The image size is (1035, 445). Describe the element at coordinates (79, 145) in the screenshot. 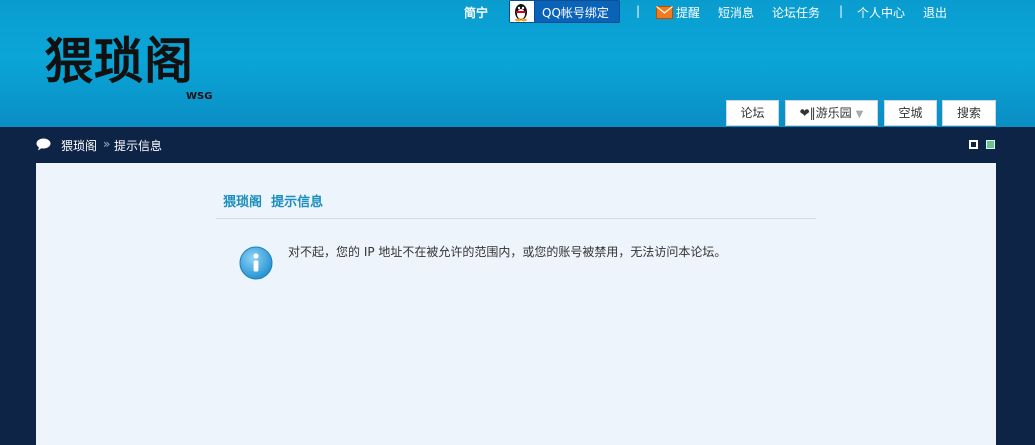

I see `breadcrumb-home: 猥琐阁` at that location.